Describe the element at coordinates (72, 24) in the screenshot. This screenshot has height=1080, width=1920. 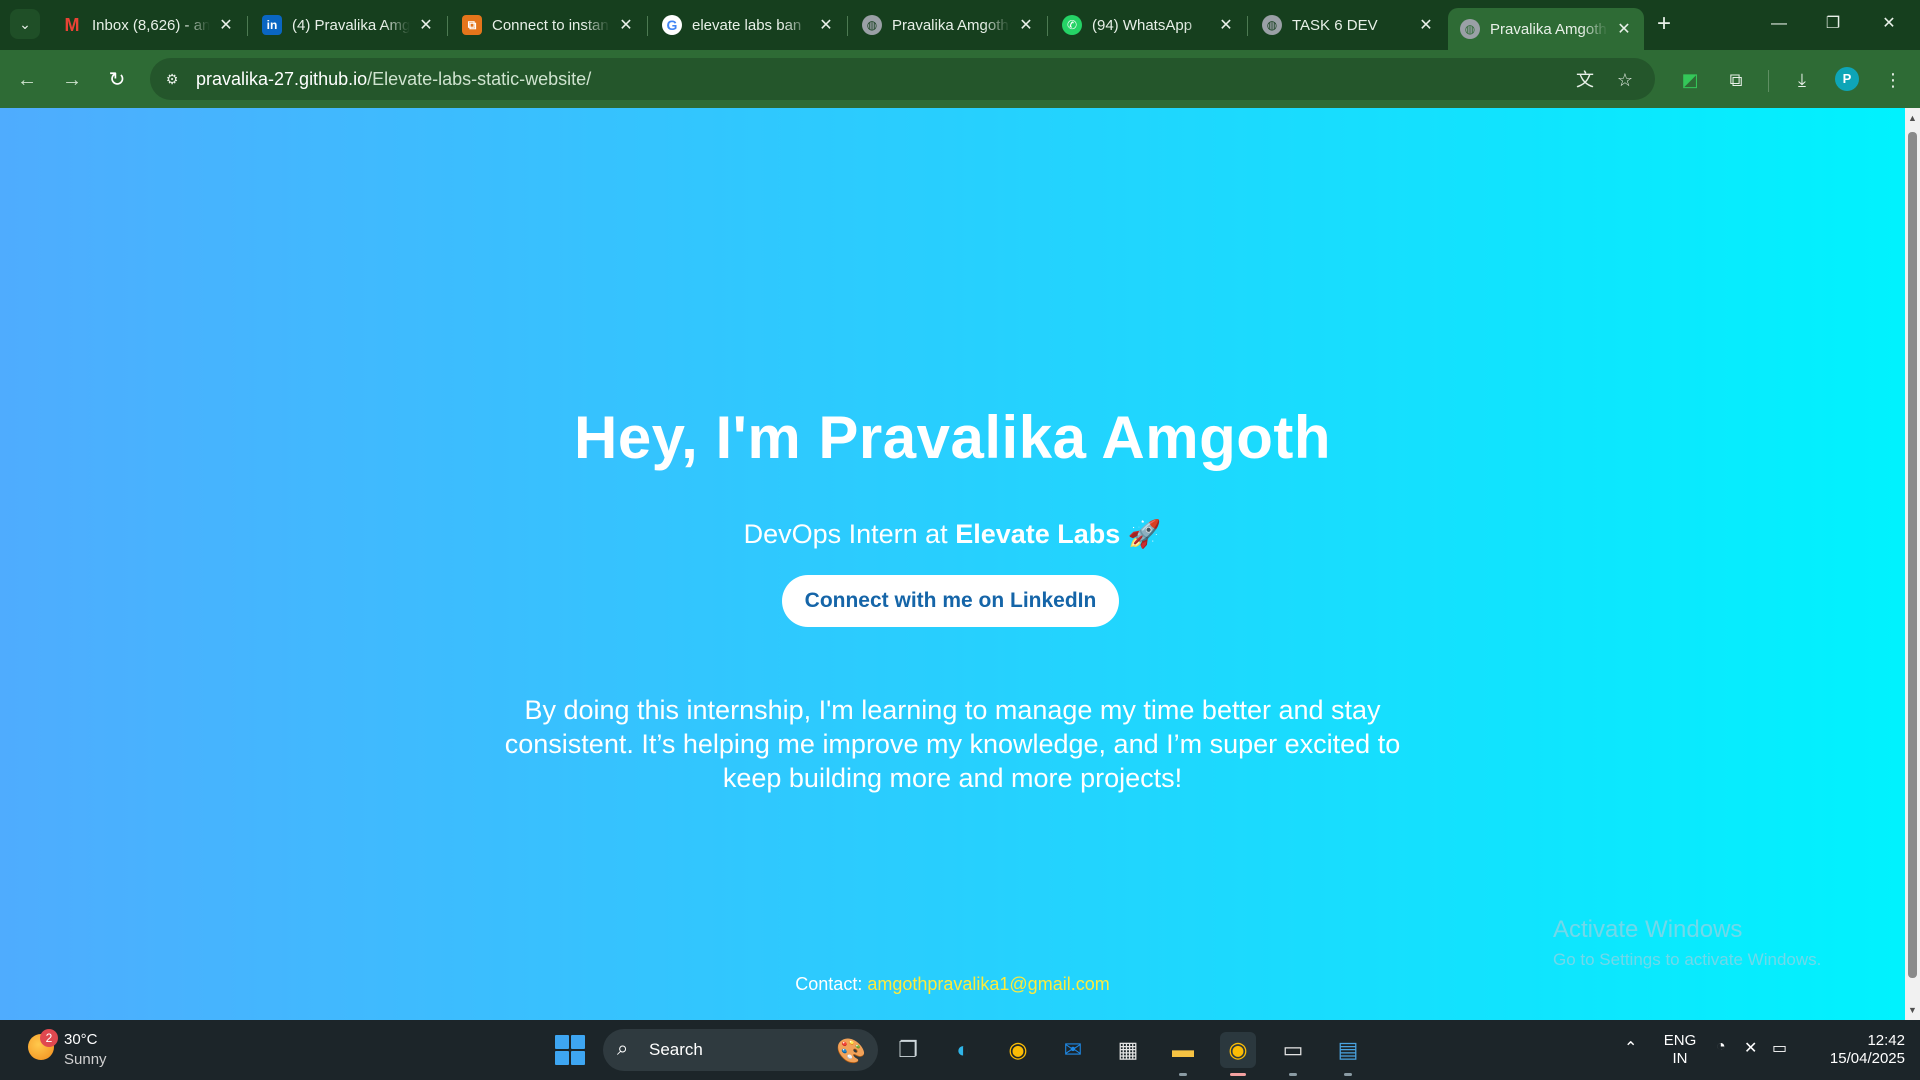
I see `gmail-icon: M` at that location.